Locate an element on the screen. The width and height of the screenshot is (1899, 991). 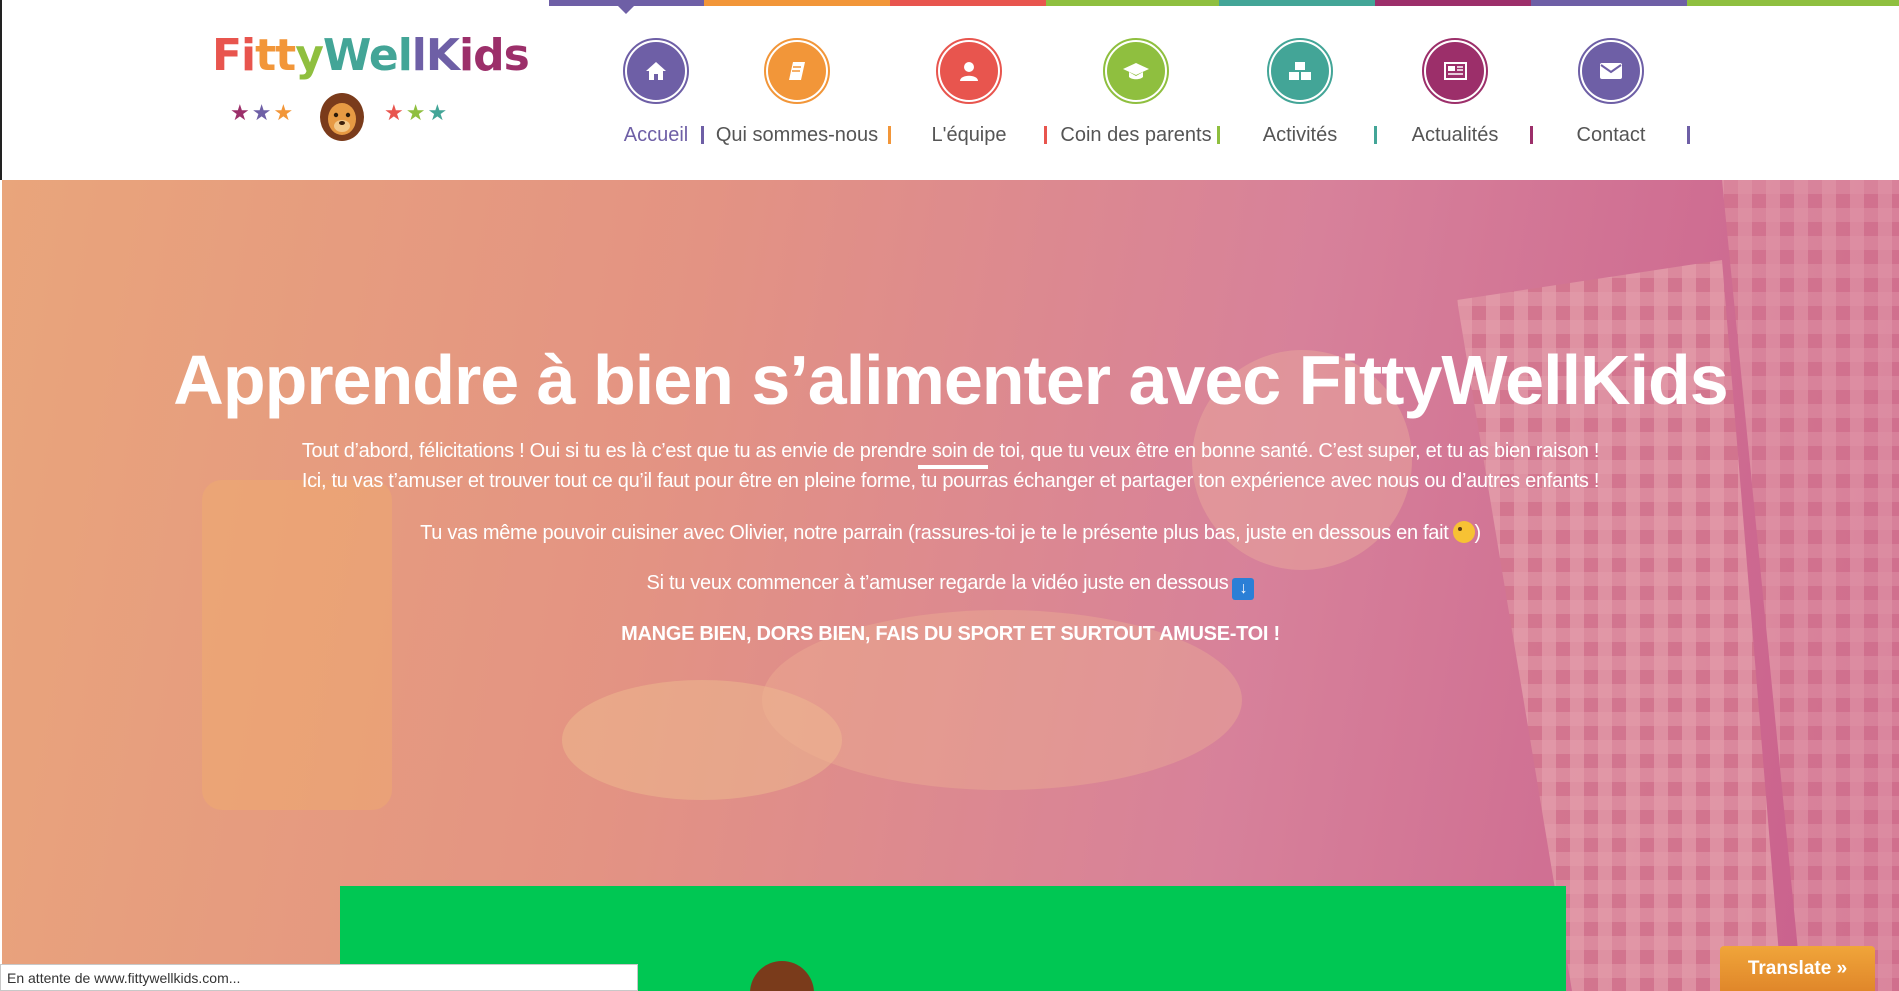
logo-stars-right: ★★★ is located at coordinates (416, 113).